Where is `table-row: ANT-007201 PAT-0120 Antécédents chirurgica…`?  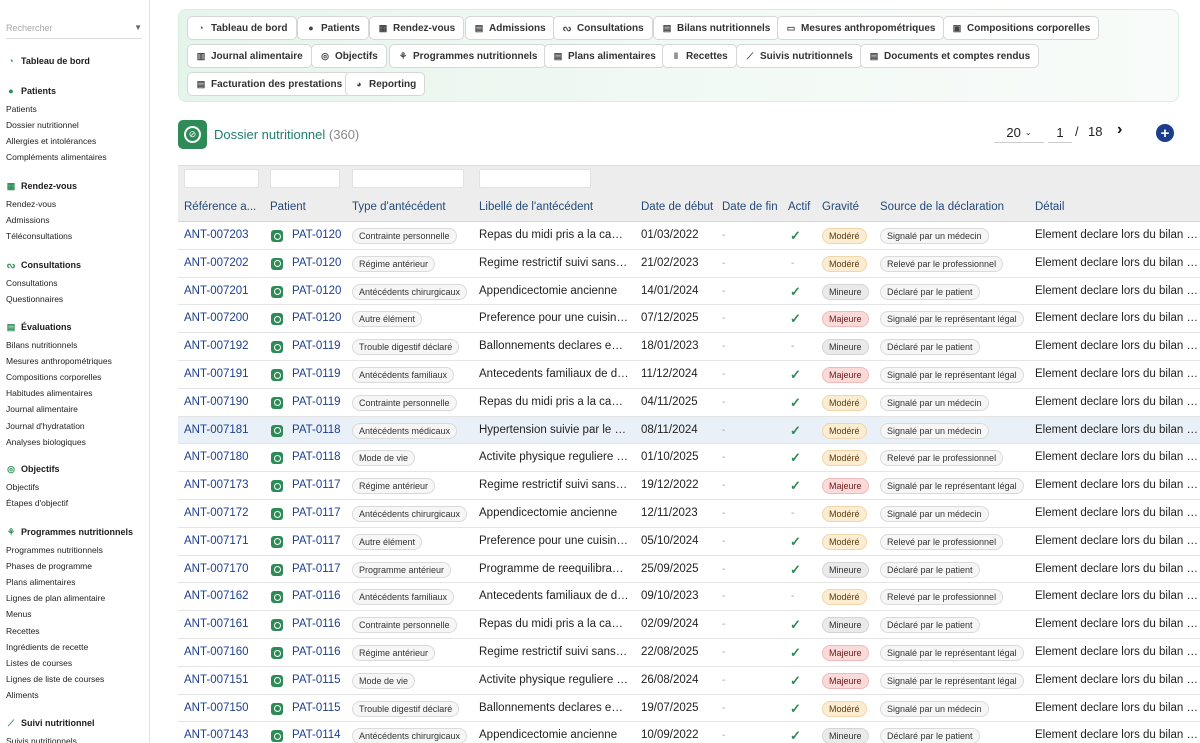
table-row: ANT-007201 PAT-0120 Antécédents chirurgica… is located at coordinates (689, 292).